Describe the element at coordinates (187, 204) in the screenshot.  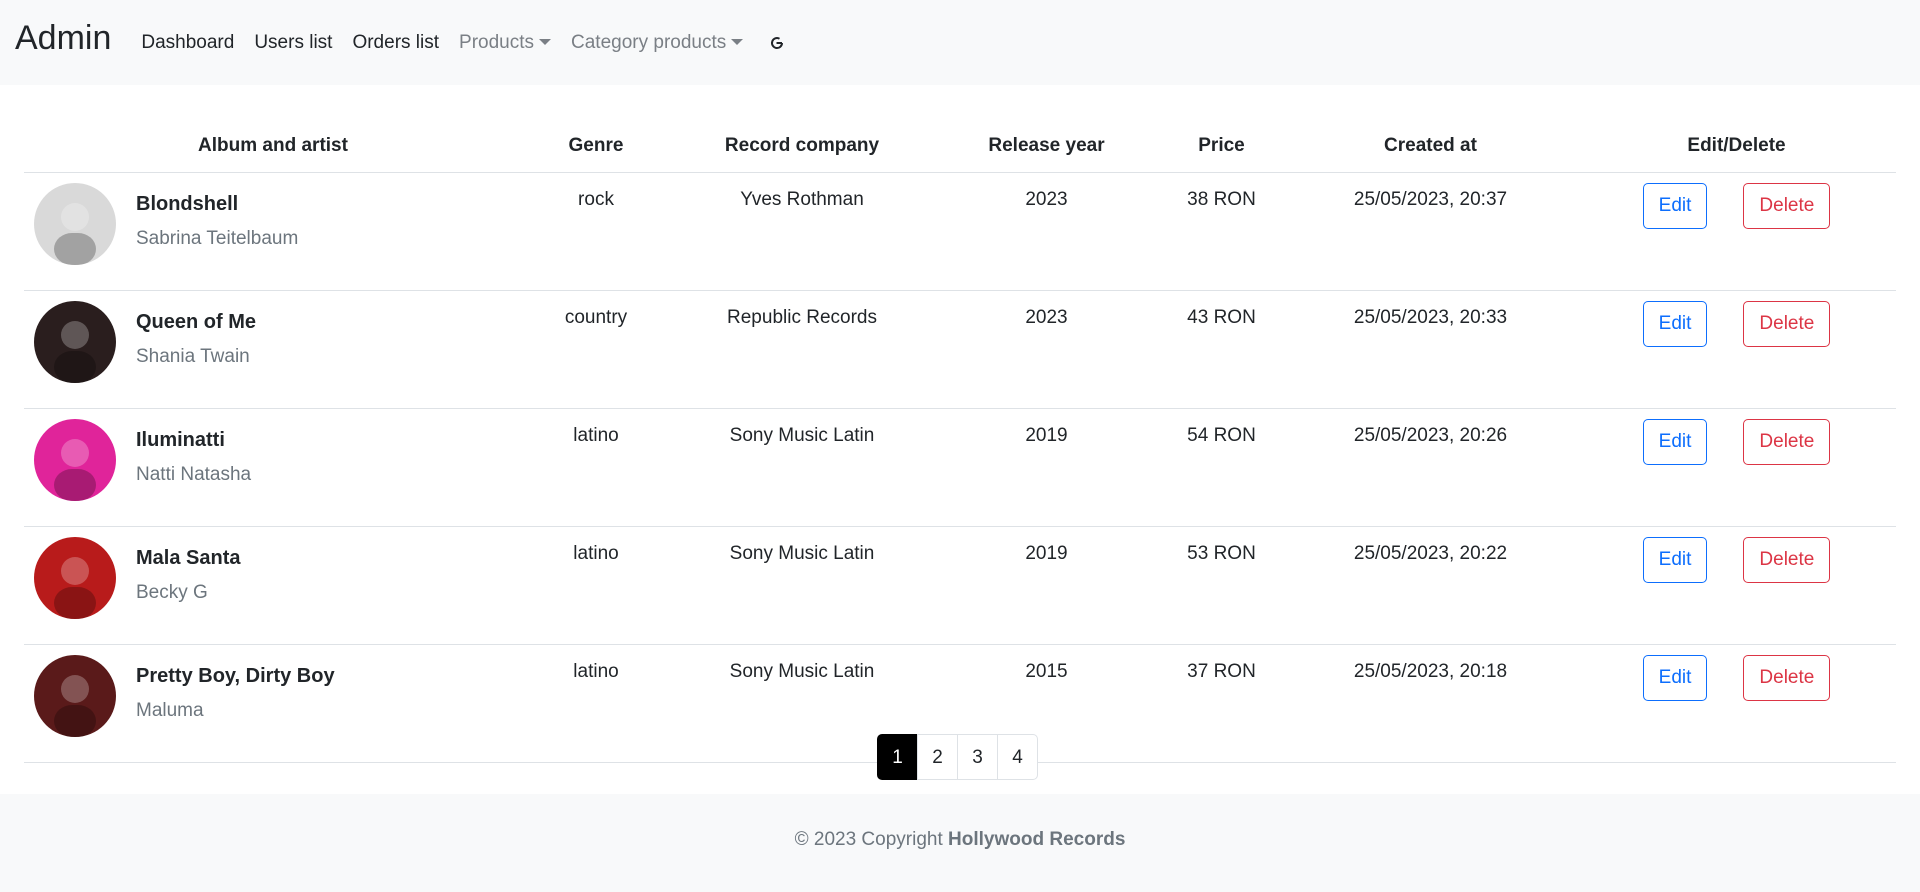
I see `album-title: Blondshell` at that location.